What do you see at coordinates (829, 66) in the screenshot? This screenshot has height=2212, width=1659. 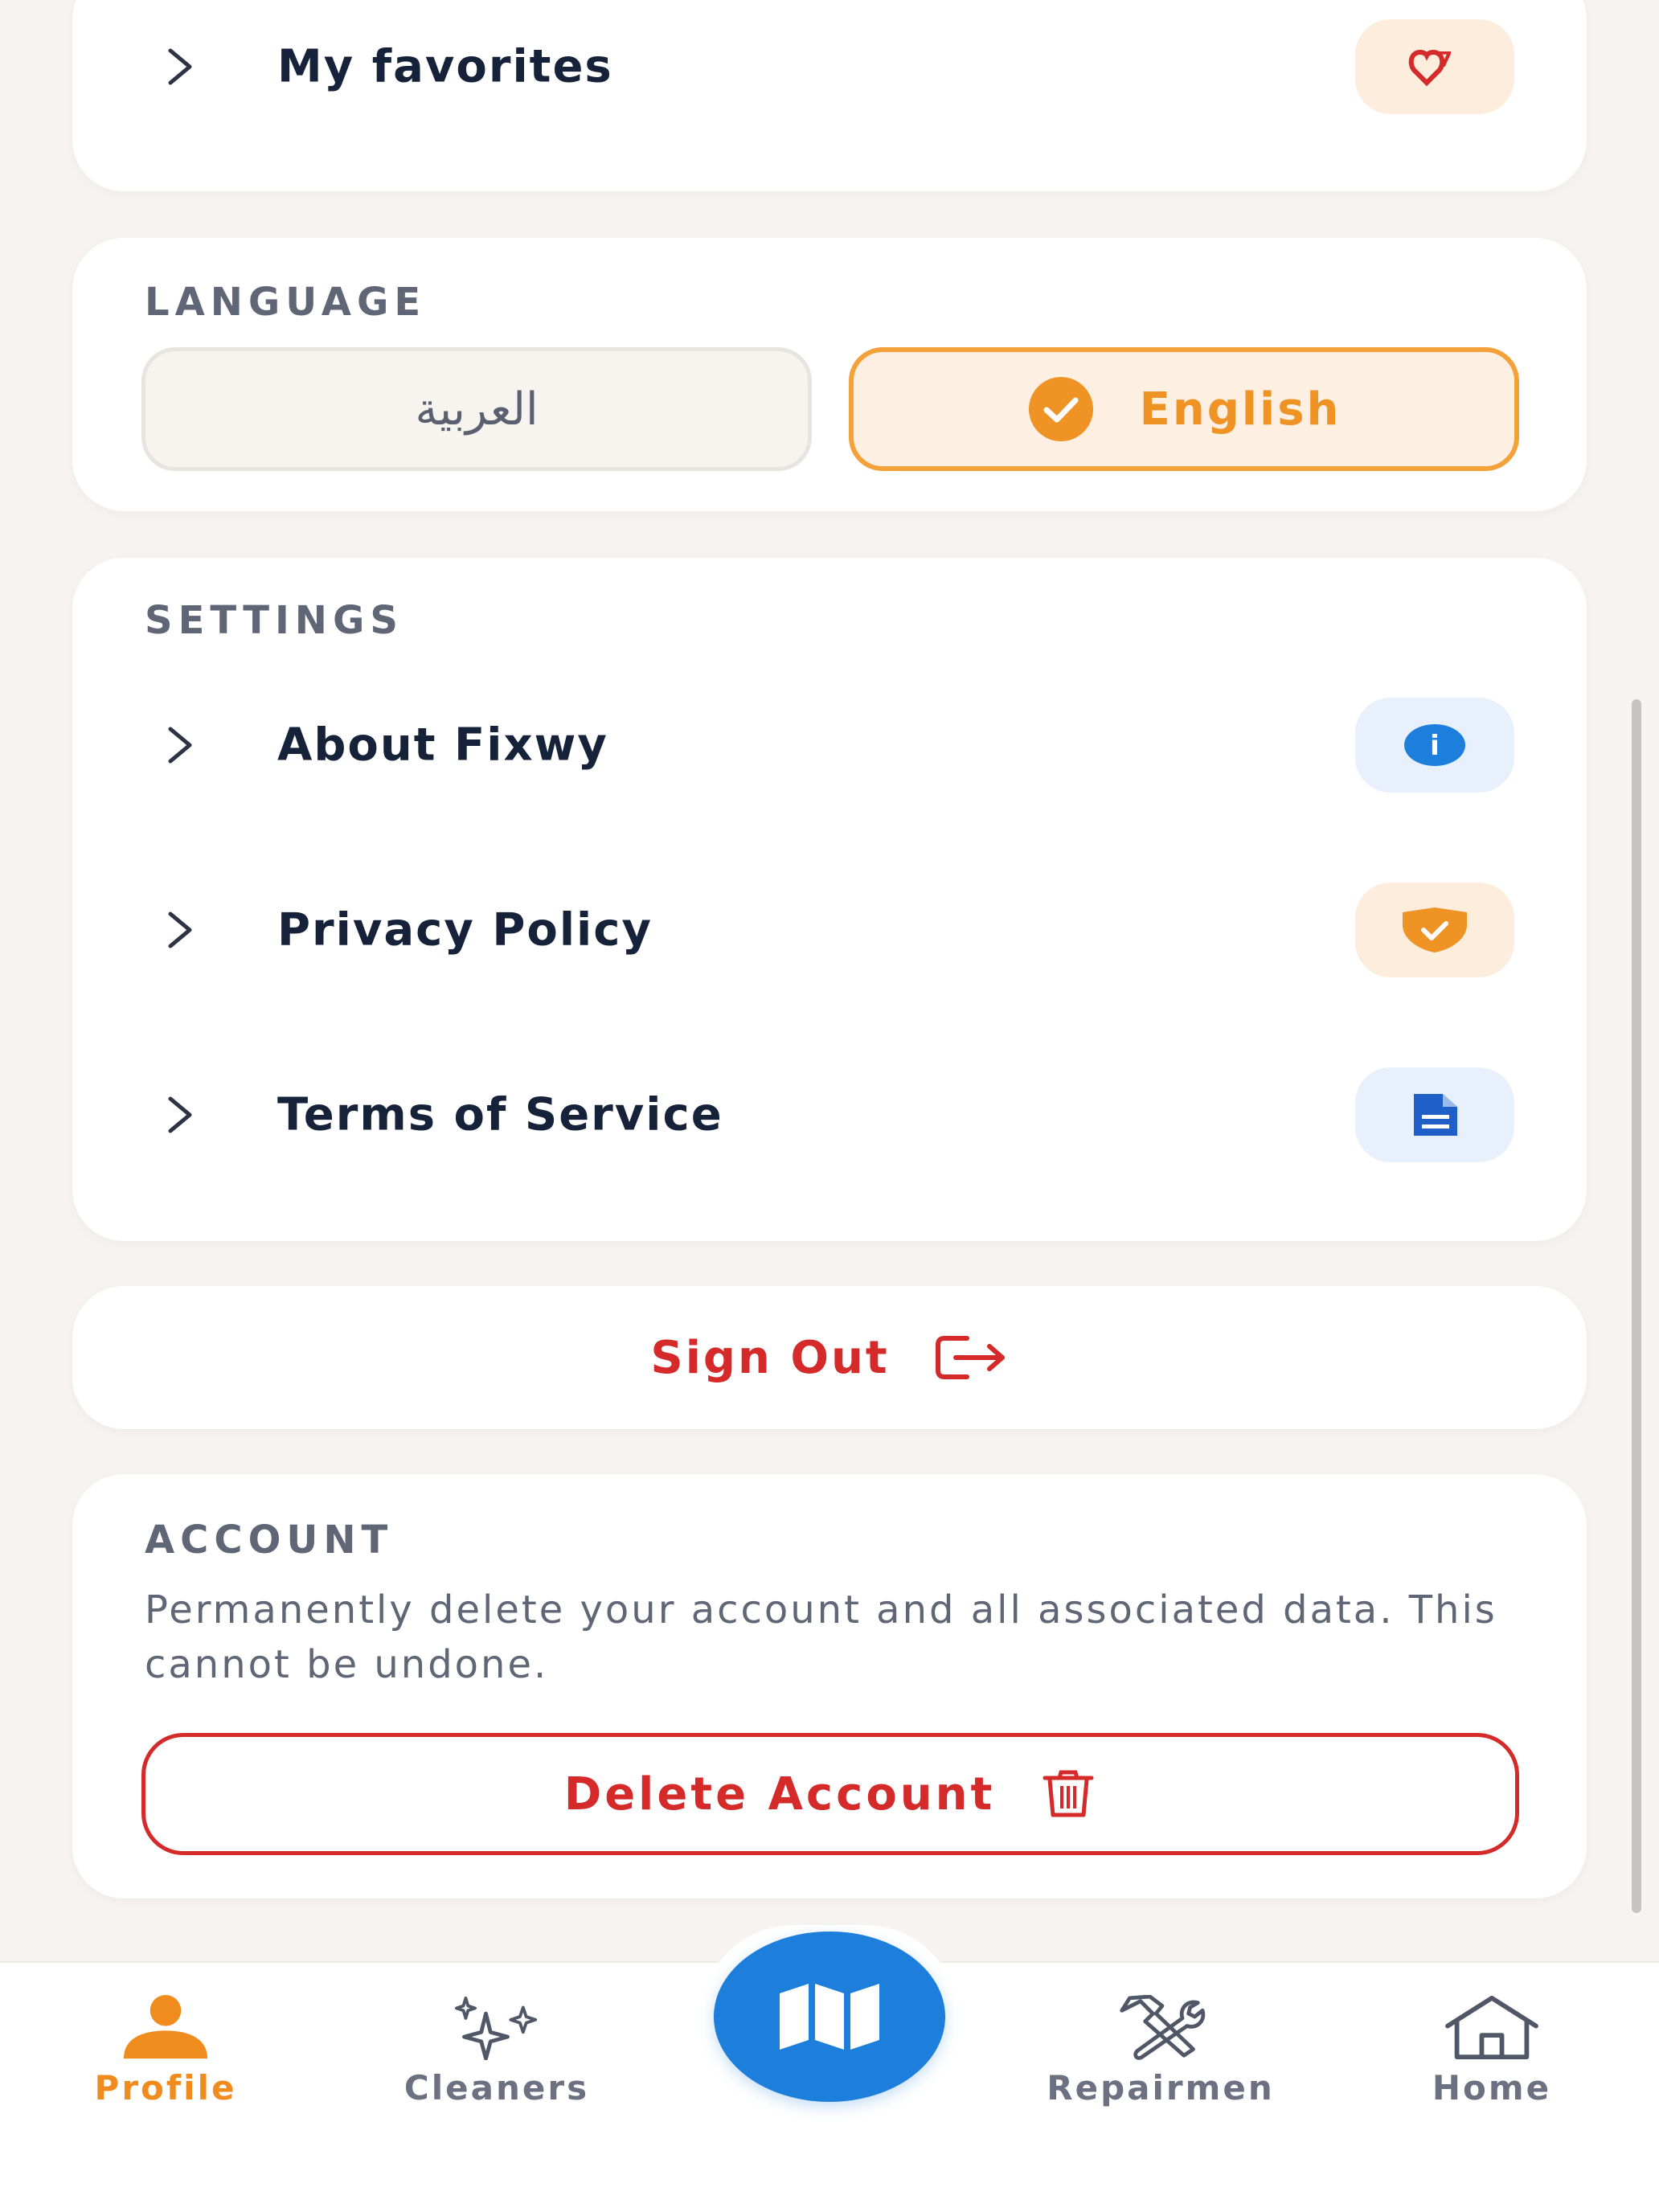 I see `favorites-row: My favorites 7` at bounding box center [829, 66].